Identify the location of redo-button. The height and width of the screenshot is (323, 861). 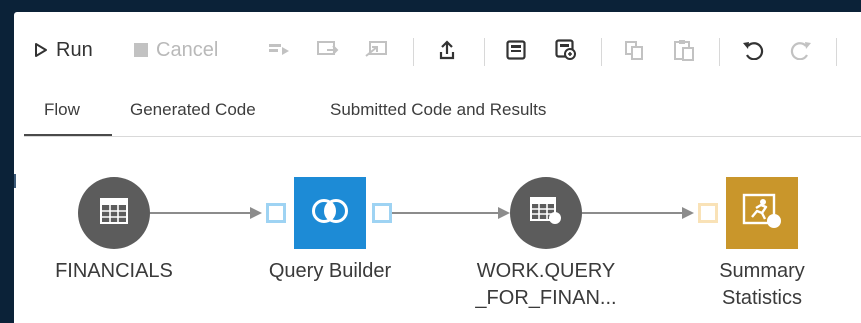
(801, 50).